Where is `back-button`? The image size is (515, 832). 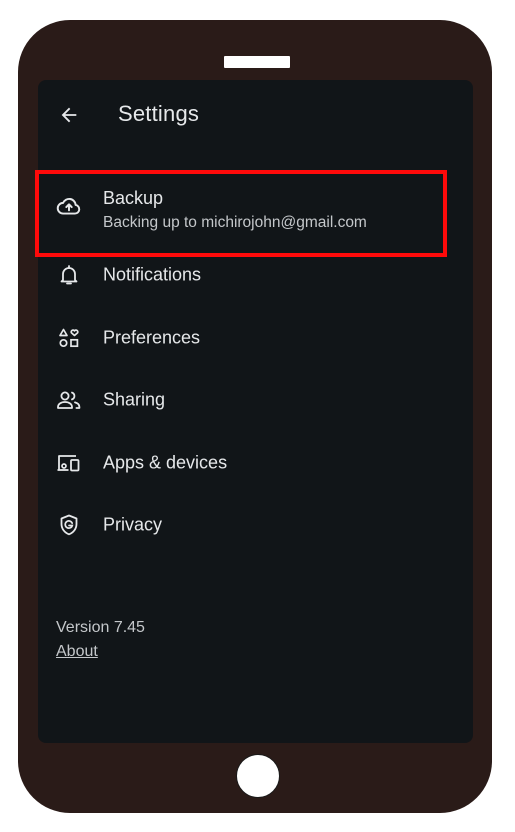
back-button is located at coordinates (69, 115).